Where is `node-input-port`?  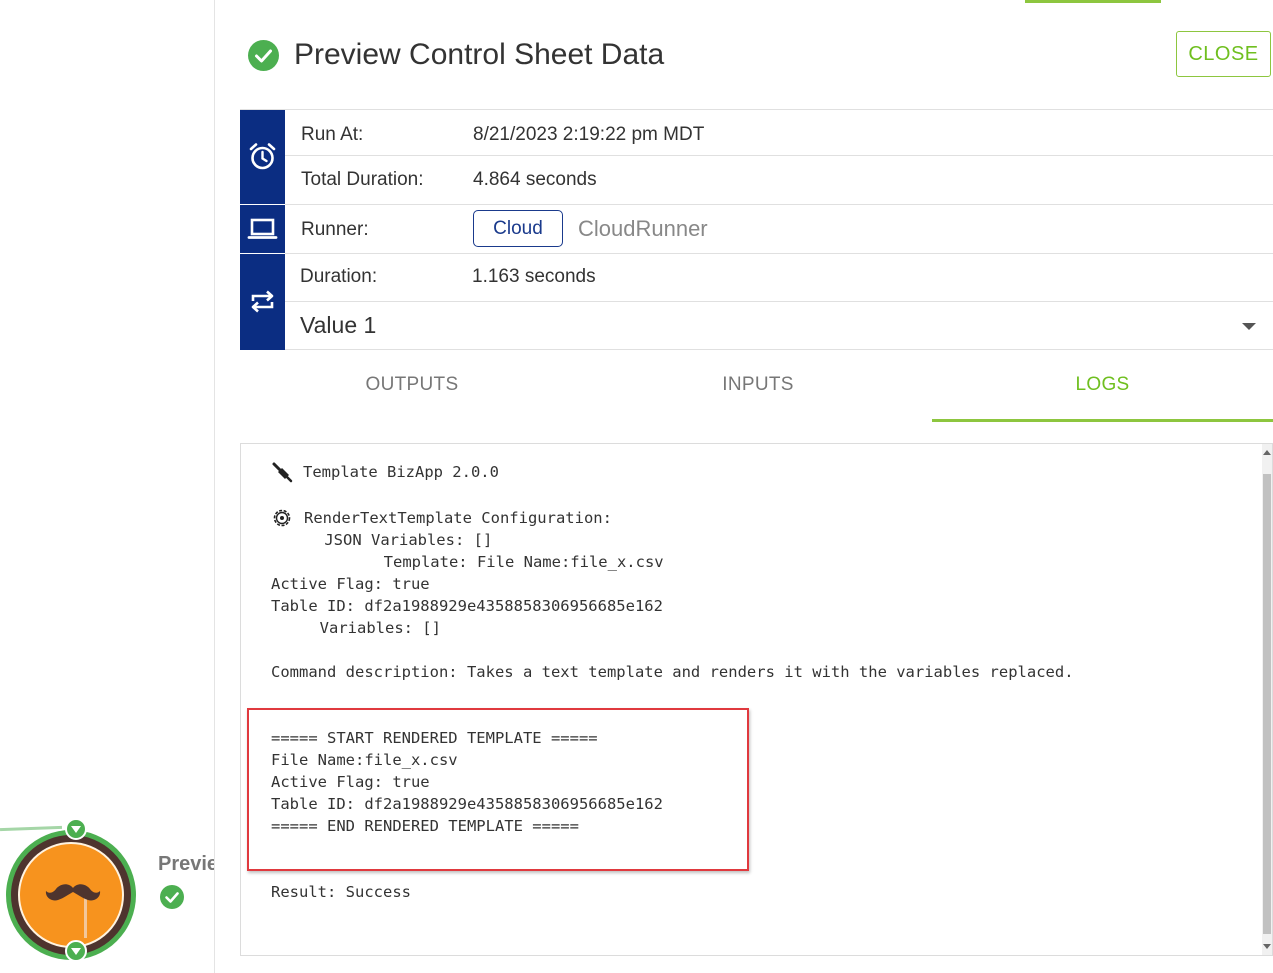
node-input-port is located at coordinates (76, 829).